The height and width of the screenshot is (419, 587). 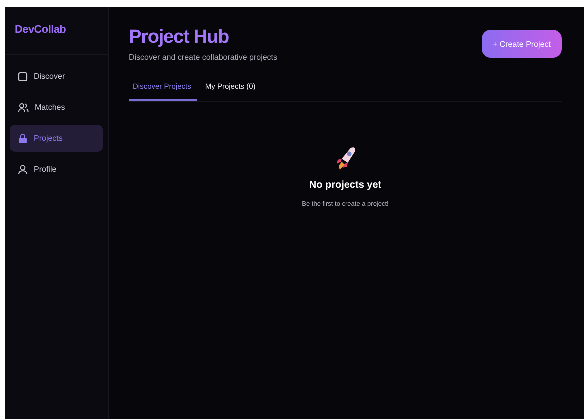 I want to click on nav-item: Matches, so click(x=56, y=107).